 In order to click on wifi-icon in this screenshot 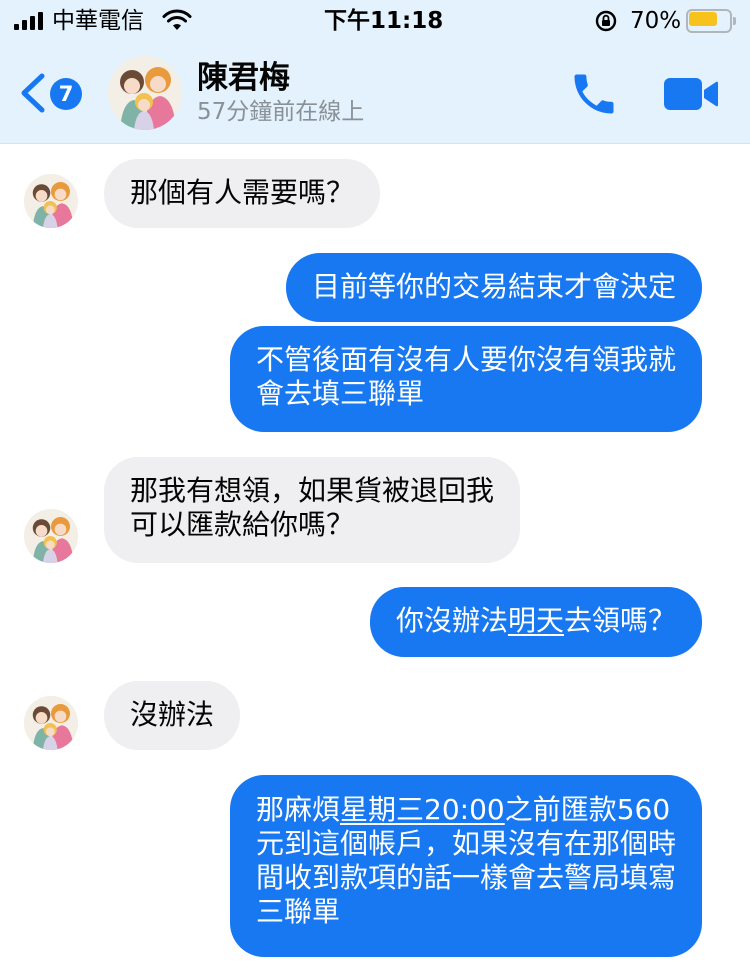, I will do `click(177, 19)`.